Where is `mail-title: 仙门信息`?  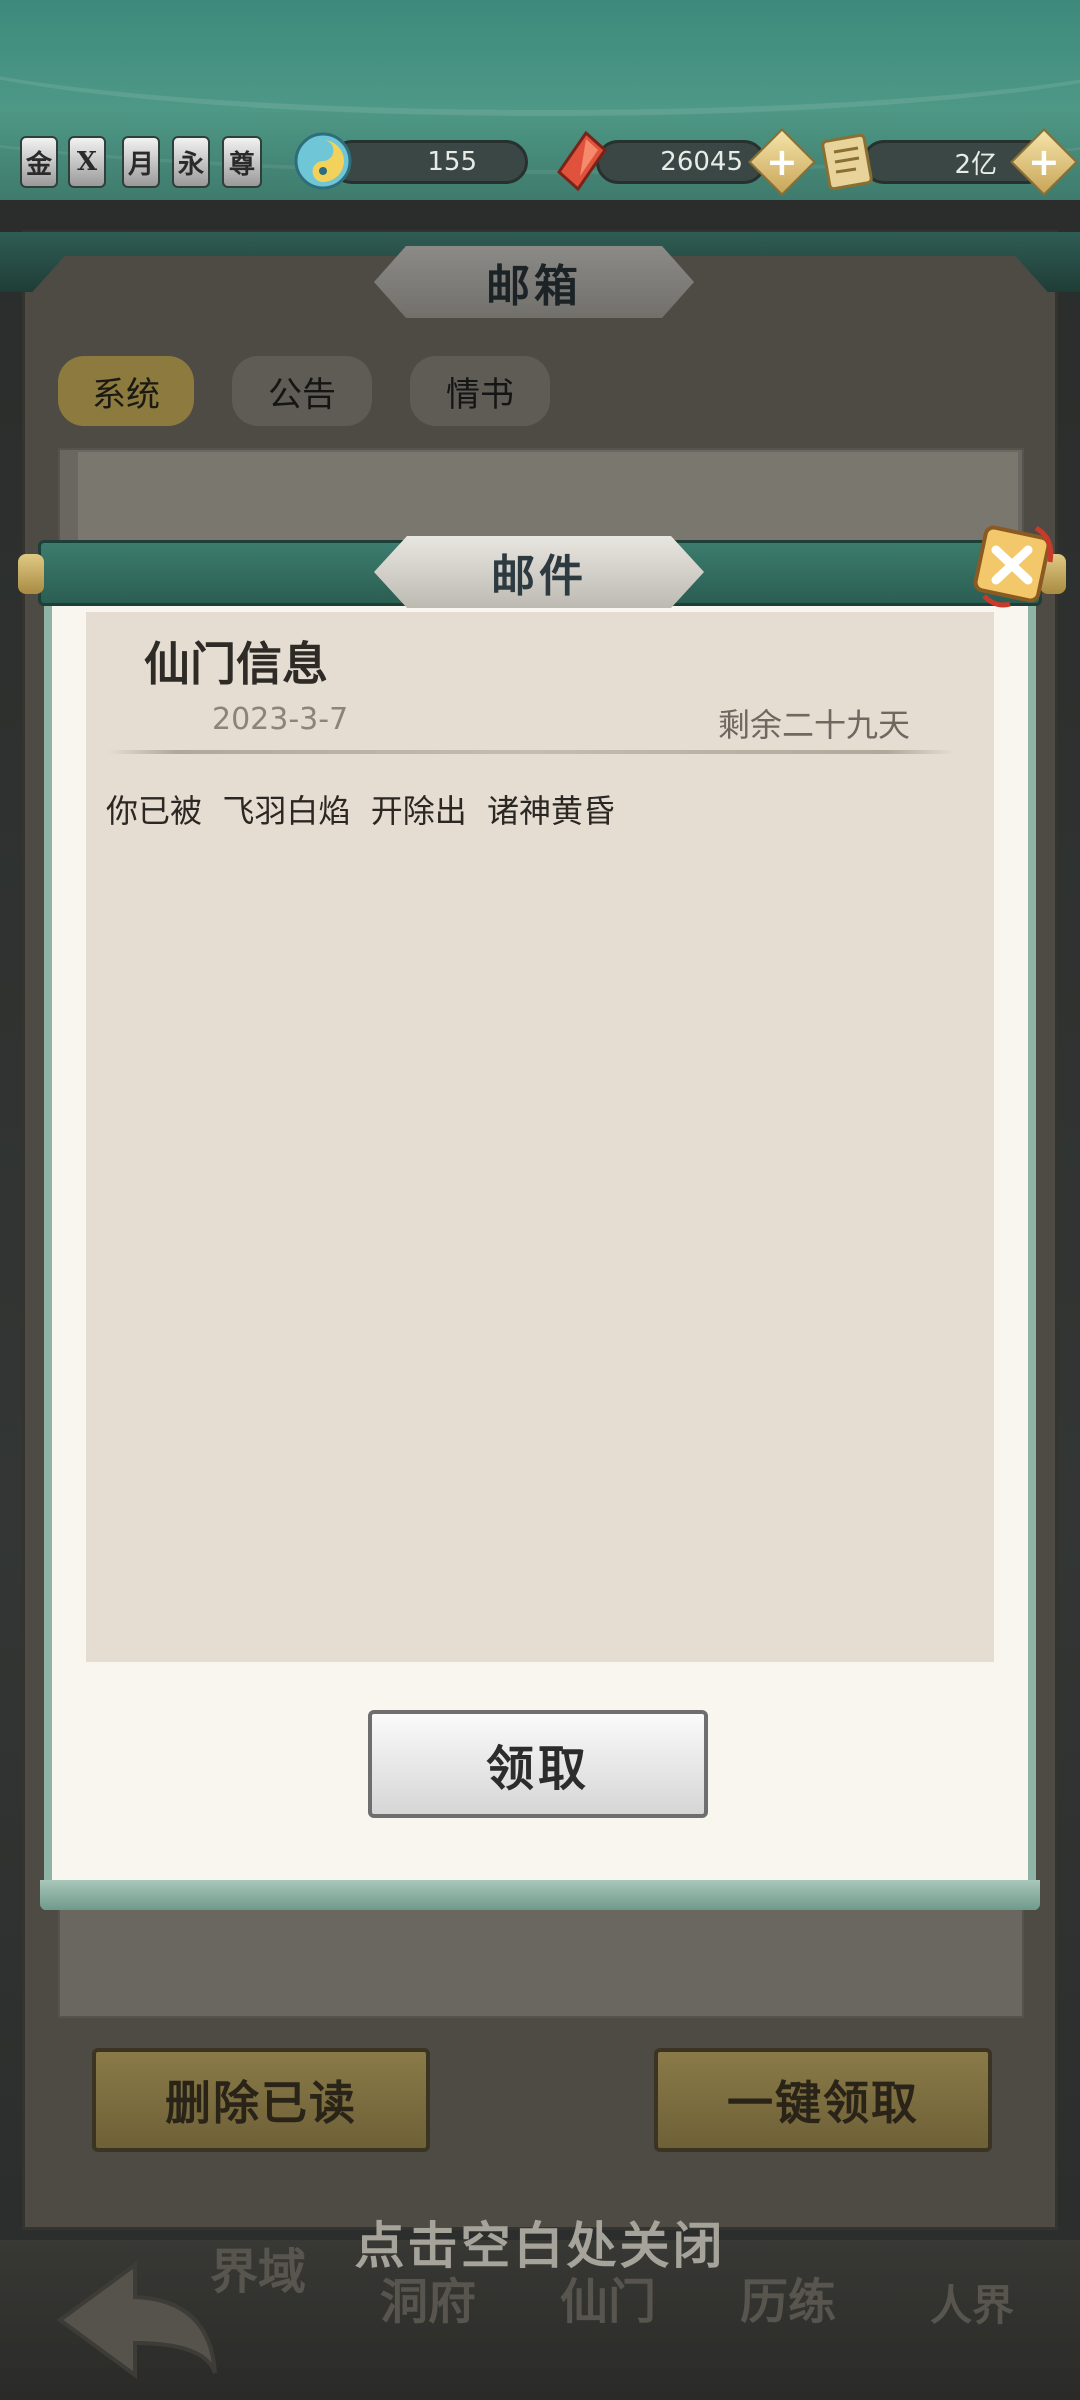 mail-title: 仙门信息 is located at coordinates (236, 664).